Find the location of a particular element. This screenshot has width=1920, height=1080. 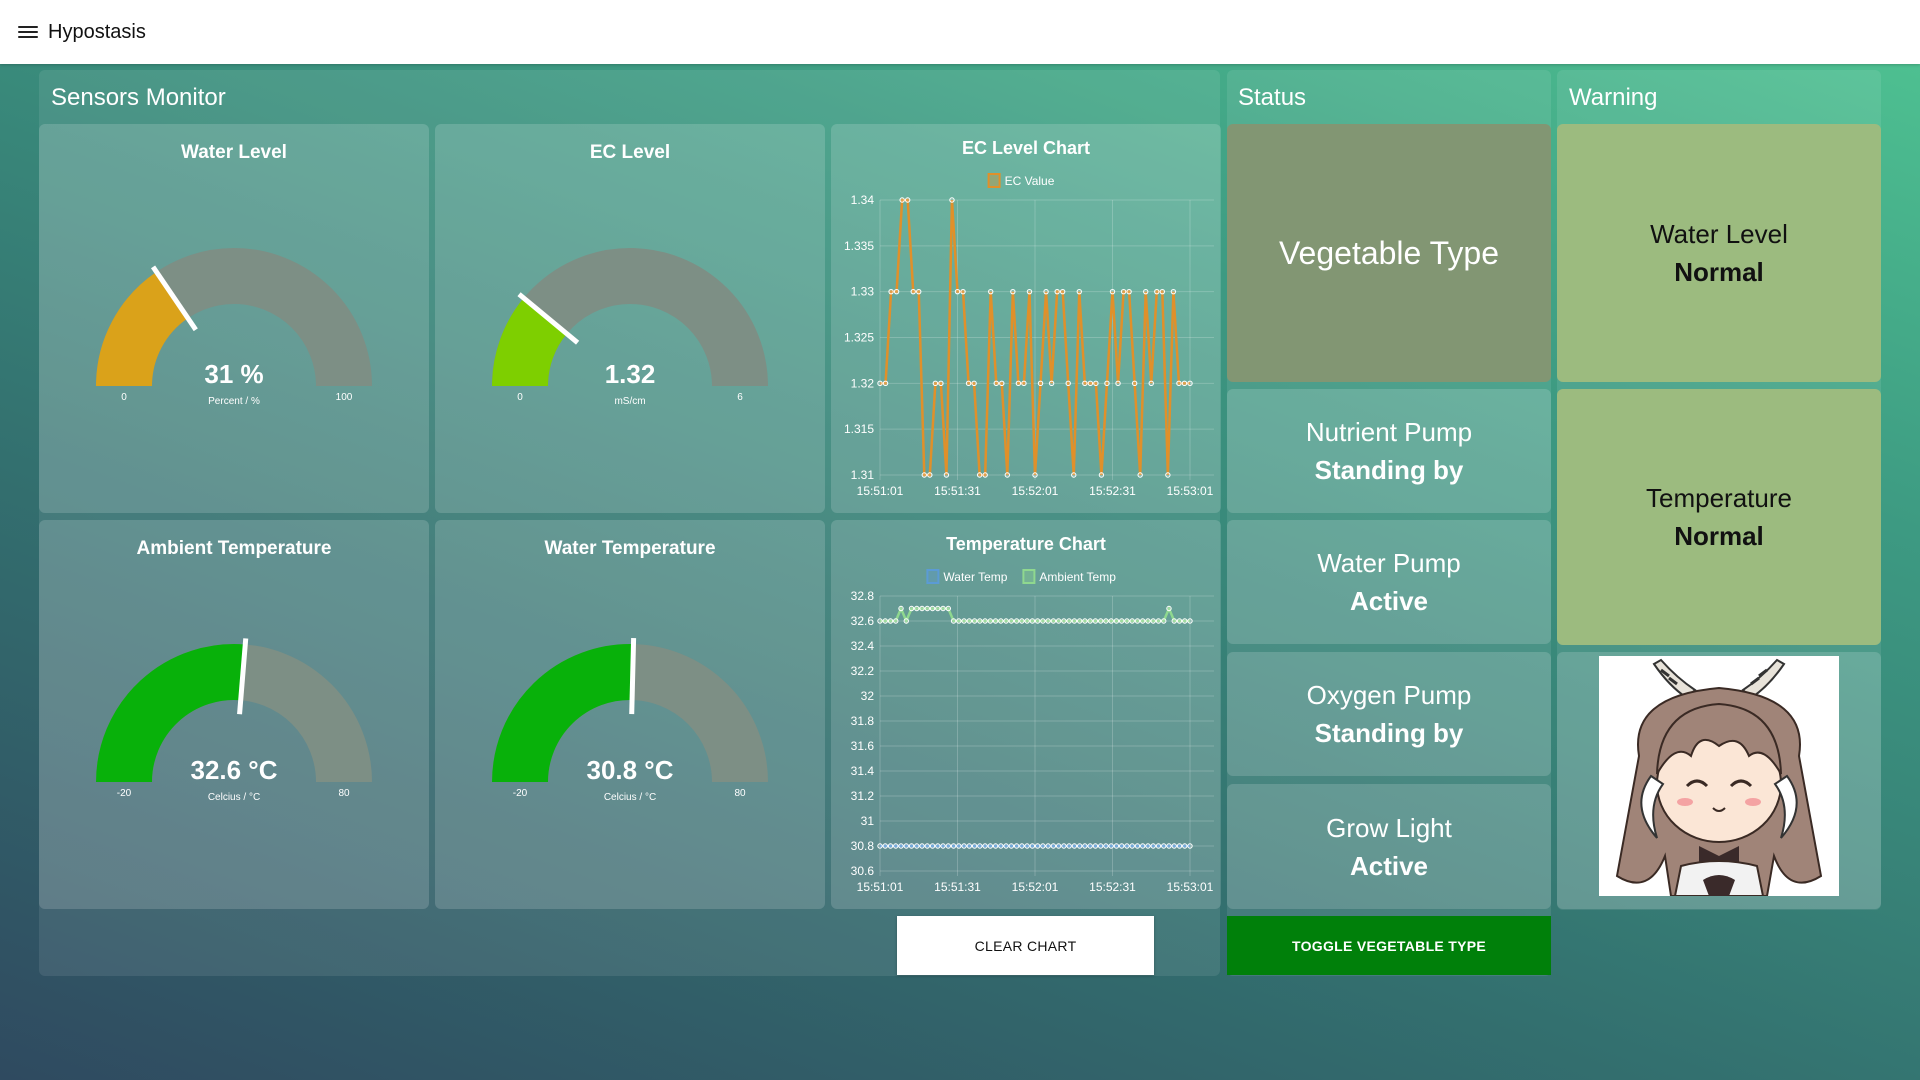

gauge-min-label: 0 is located at coordinates (124, 397).